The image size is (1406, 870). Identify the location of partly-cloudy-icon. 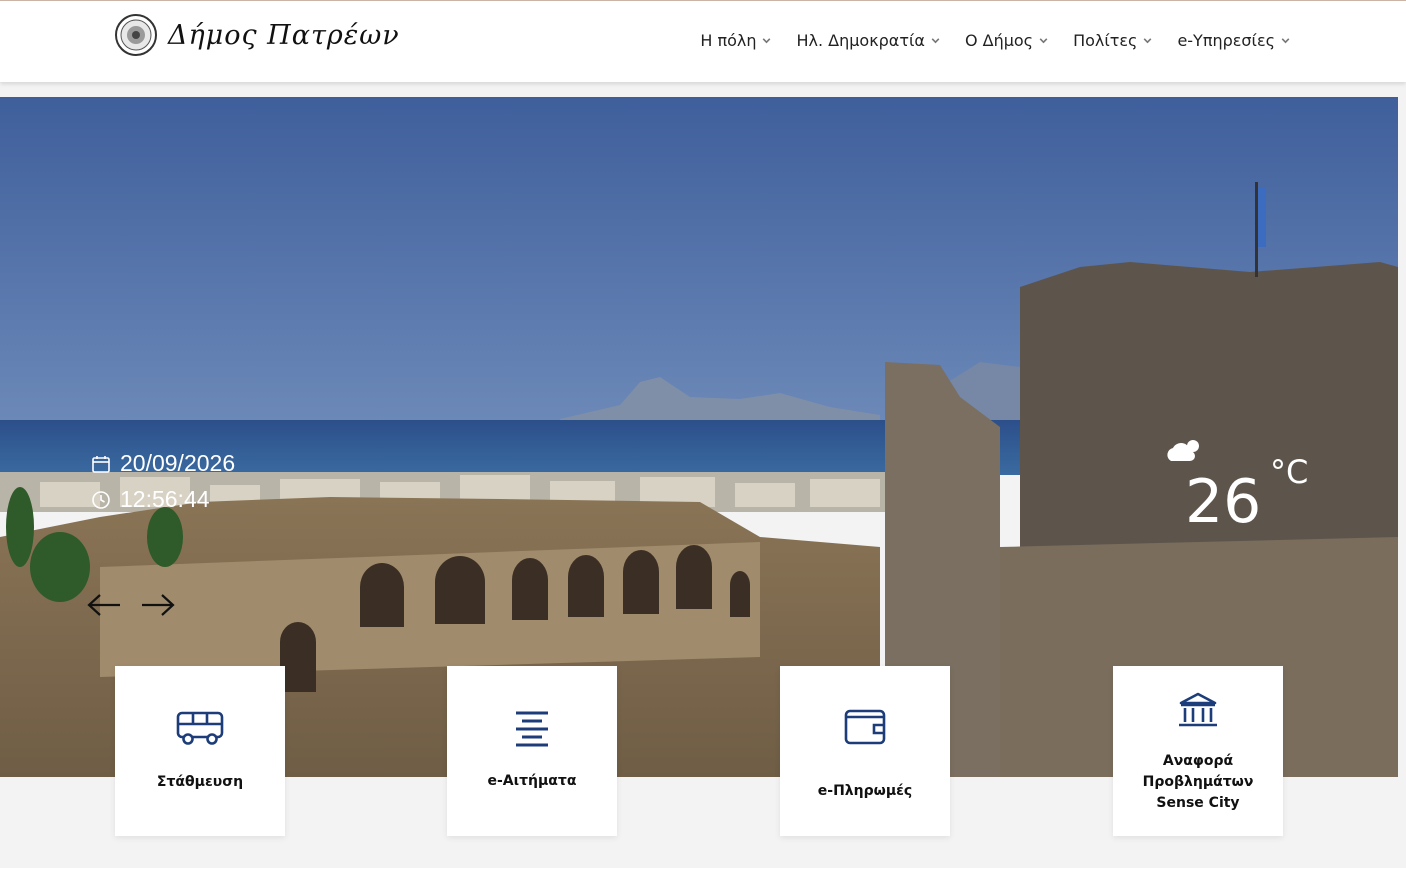
(1183, 450).